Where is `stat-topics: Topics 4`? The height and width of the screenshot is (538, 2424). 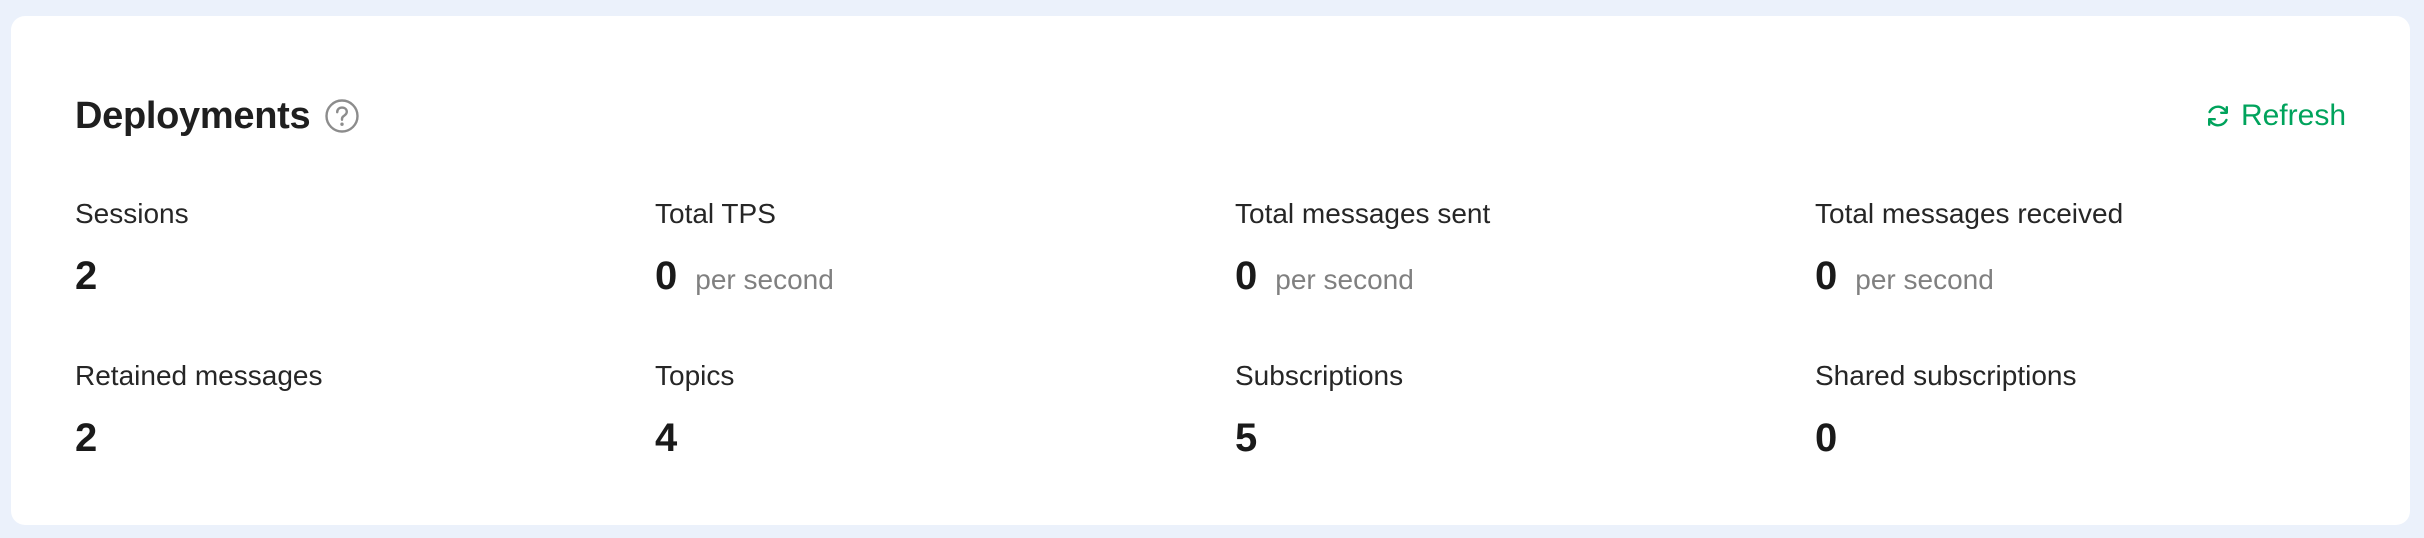 stat-topics: Topics 4 is located at coordinates (945, 431).